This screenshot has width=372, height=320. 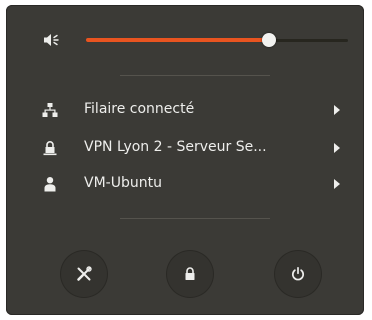 I want to click on lock-icon, so click(x=190, y=273).